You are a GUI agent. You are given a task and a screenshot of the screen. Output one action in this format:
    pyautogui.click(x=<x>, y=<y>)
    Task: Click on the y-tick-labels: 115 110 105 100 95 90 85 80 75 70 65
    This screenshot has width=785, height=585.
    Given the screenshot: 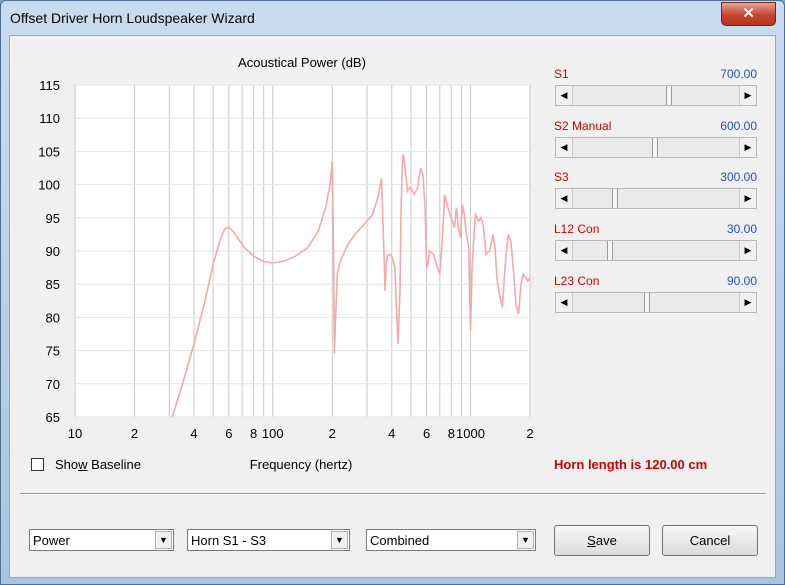 What is the action you would take?
    pyautogui.click(x=49, y=251)
    